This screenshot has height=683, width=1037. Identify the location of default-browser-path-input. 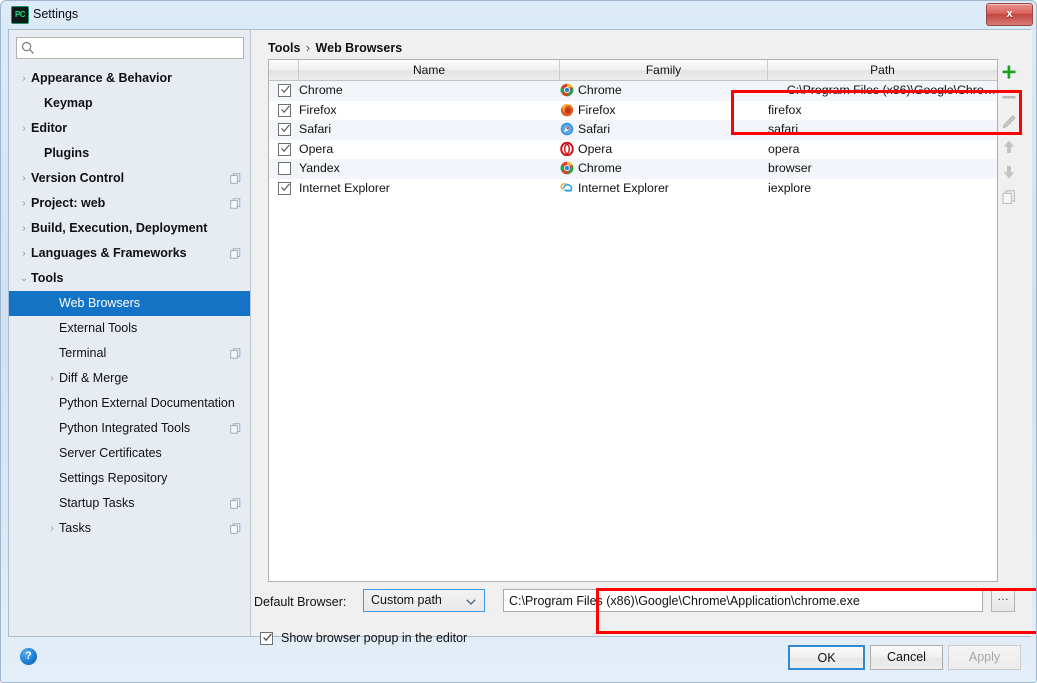
(743, 600).